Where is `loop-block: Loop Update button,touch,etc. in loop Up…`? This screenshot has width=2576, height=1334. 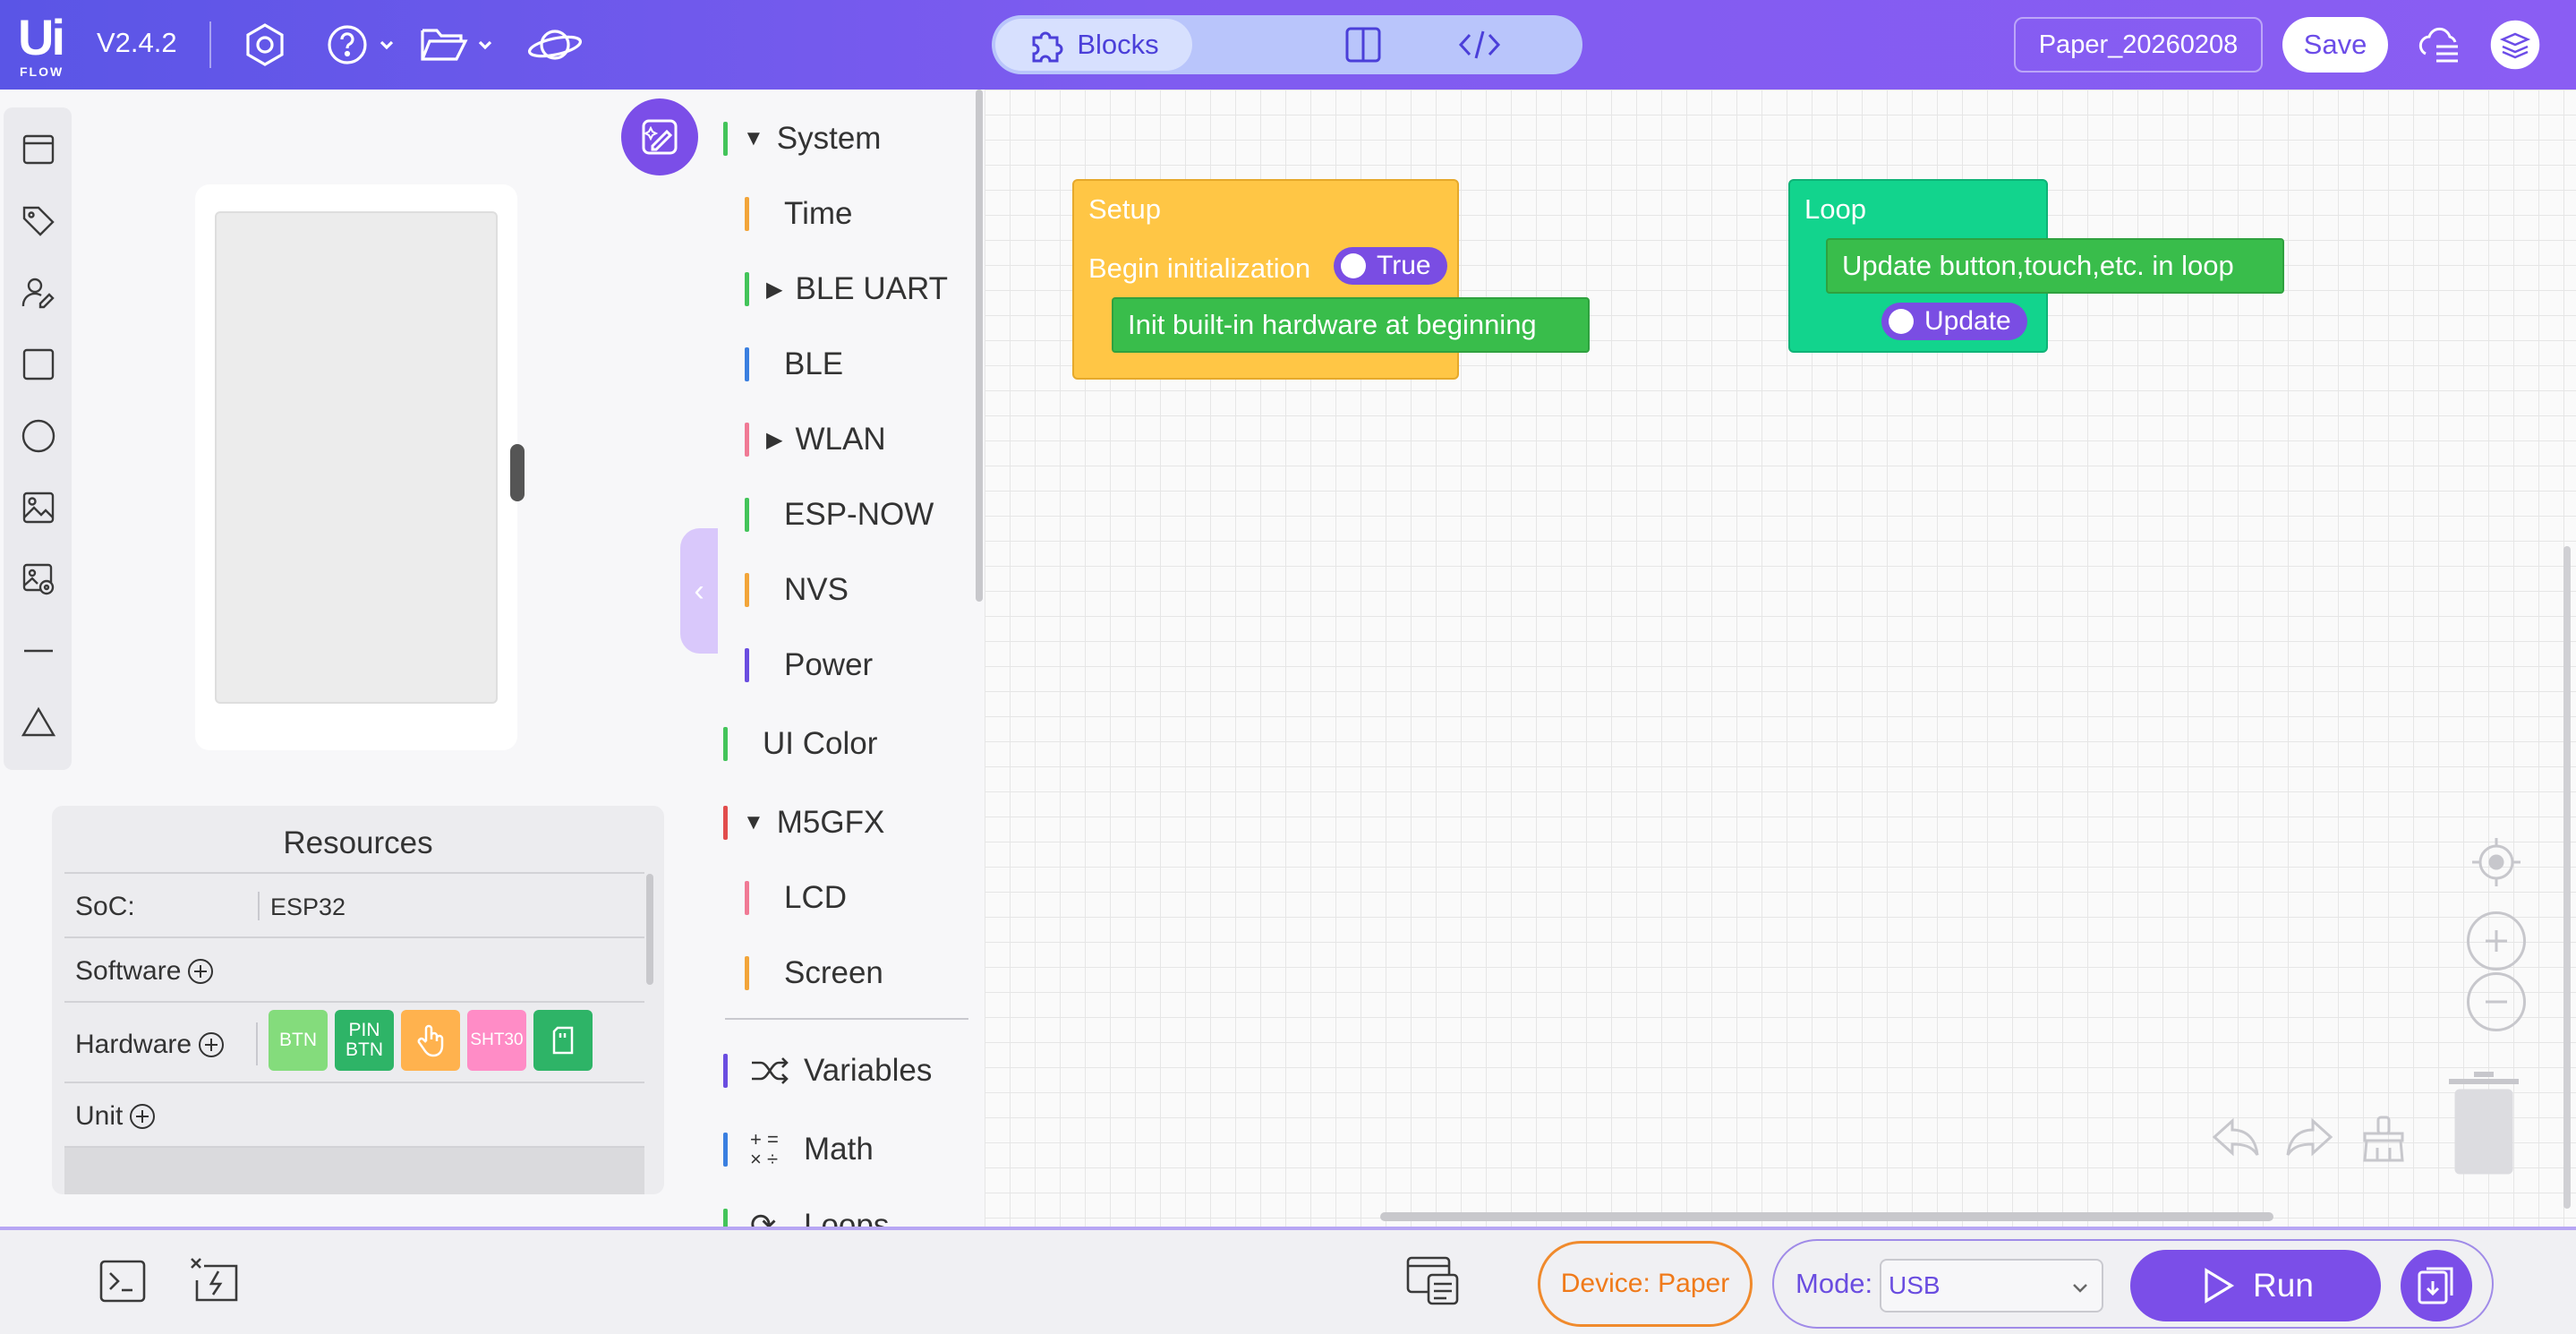
loop-block: Loop Update button,touch,etc. in loop Up… is located at coordinates (2036, 266).